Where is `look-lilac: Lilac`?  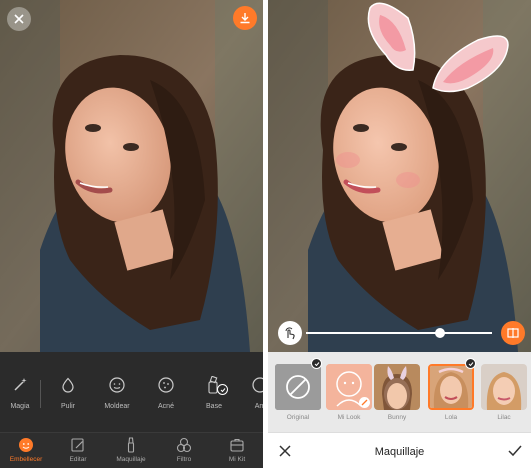 look-lilac: Lilac is located at coordinates (504, 397).